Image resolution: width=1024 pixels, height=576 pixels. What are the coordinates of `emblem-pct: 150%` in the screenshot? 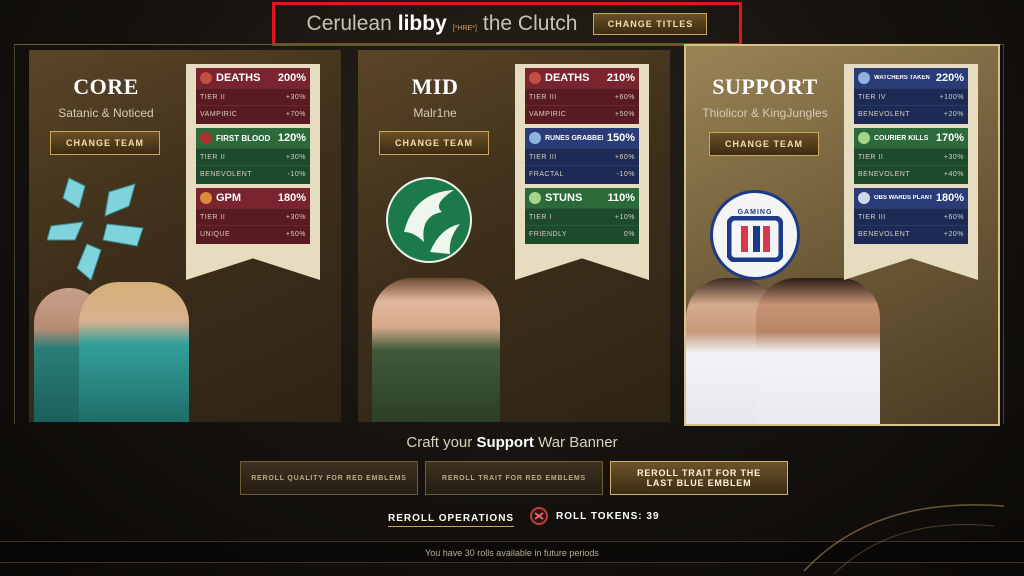 It's located at (620, 138).